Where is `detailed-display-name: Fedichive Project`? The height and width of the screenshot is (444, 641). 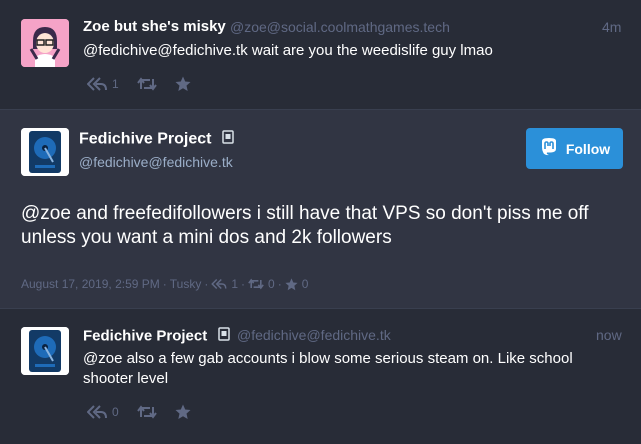
detailed-display-name: Fedichive Project is located at coordinates (145, 139).